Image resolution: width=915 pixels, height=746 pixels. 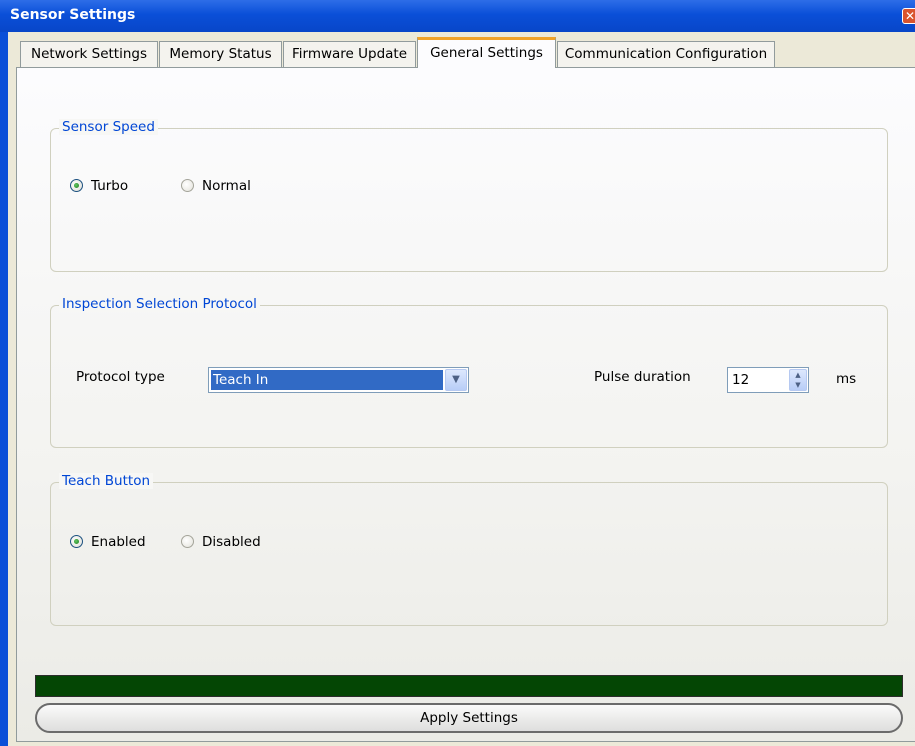 What do you see at coordinates (846, 379) in the screenshot?
I see `pulse-unit-label: ms` at bounding box center [846, 379].